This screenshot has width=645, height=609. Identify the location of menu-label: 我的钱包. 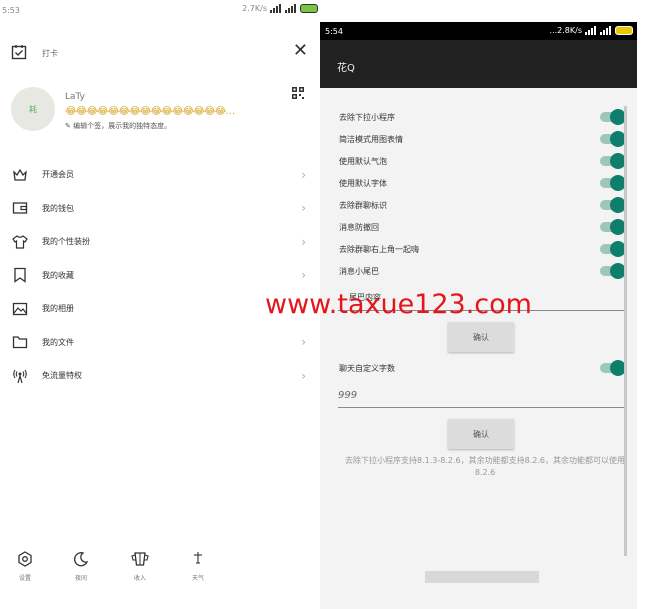
(58, 208).